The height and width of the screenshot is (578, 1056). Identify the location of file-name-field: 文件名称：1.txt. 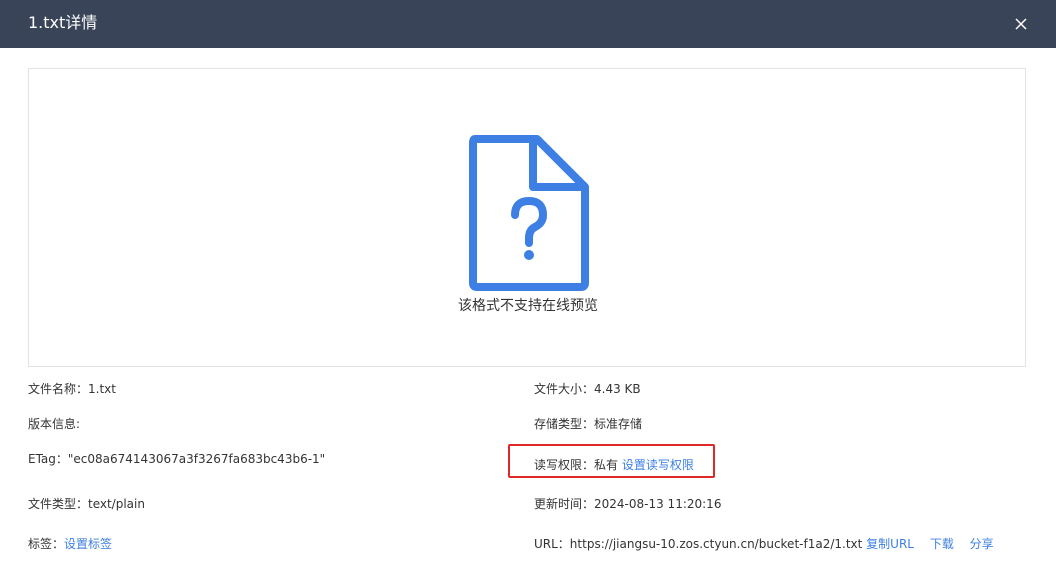
(72, 389).